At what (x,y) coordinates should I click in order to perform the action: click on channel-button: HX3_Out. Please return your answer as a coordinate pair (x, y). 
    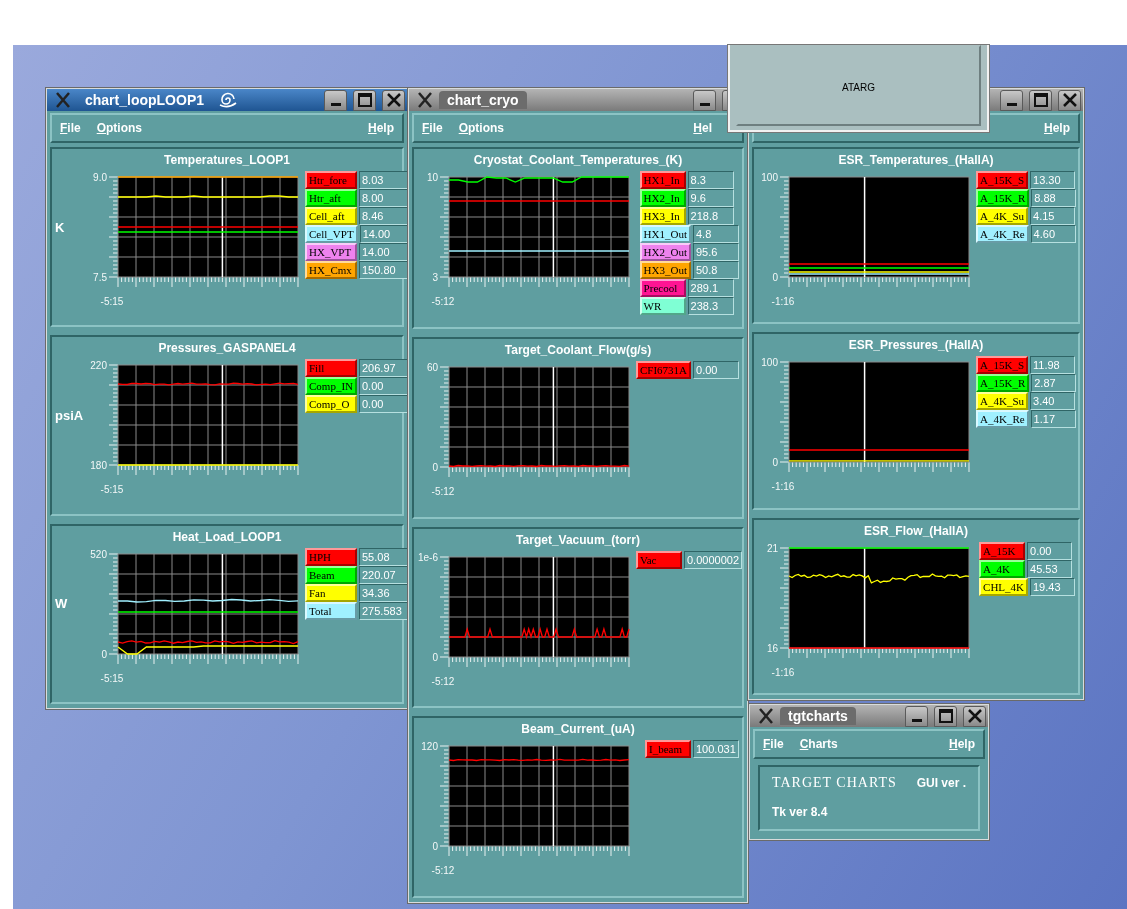
    Looking at the image, I should click on (665, 270).